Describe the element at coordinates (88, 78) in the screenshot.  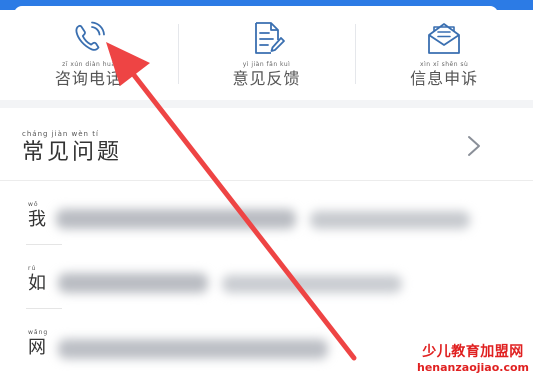
I see `consult-phone-label: 咨询电话` at that location.